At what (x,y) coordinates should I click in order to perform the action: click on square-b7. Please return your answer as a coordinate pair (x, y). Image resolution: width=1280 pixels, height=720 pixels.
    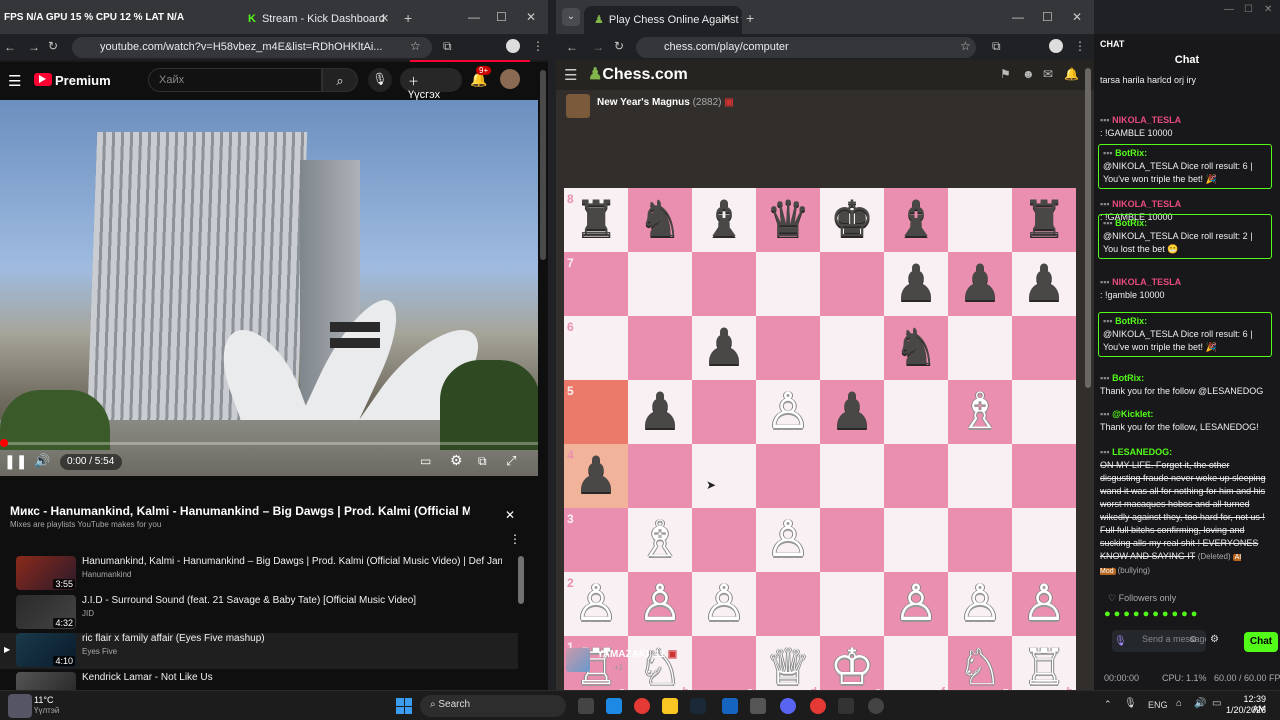
    Looking at the image, I should click on (660, 284).